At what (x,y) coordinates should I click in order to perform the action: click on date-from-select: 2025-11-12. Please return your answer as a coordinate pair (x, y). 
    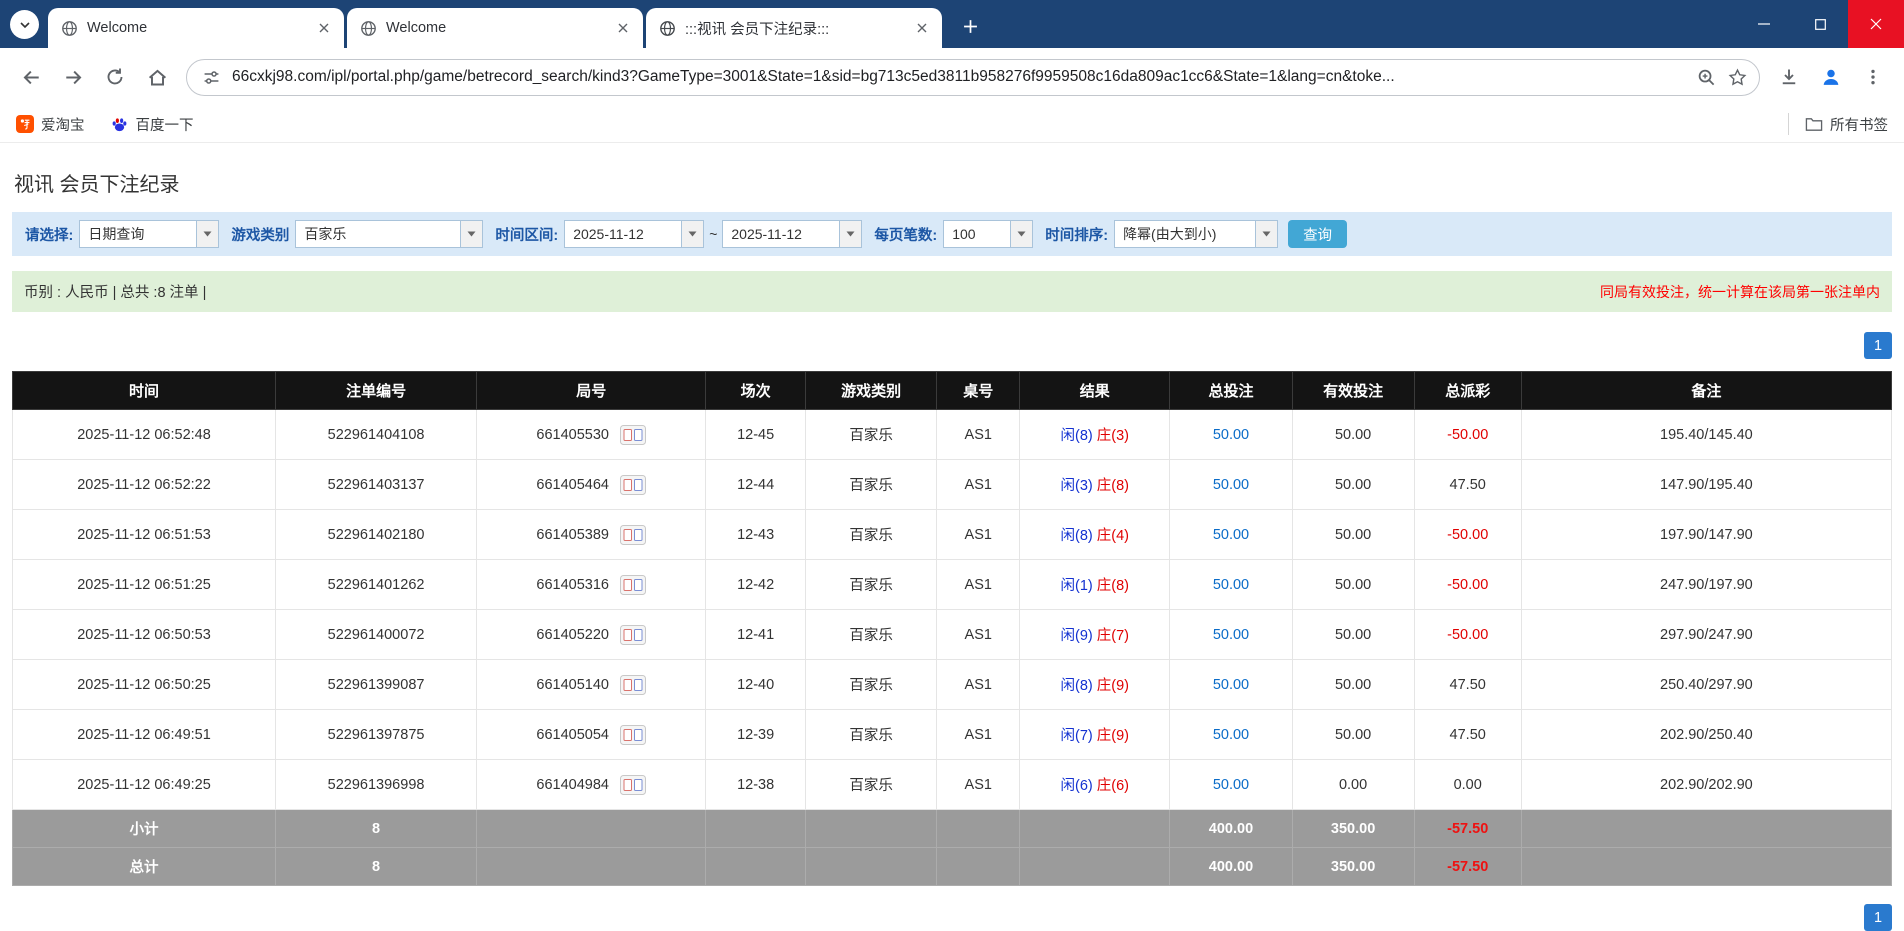
    Looking at the image, I should click on (634, 234).